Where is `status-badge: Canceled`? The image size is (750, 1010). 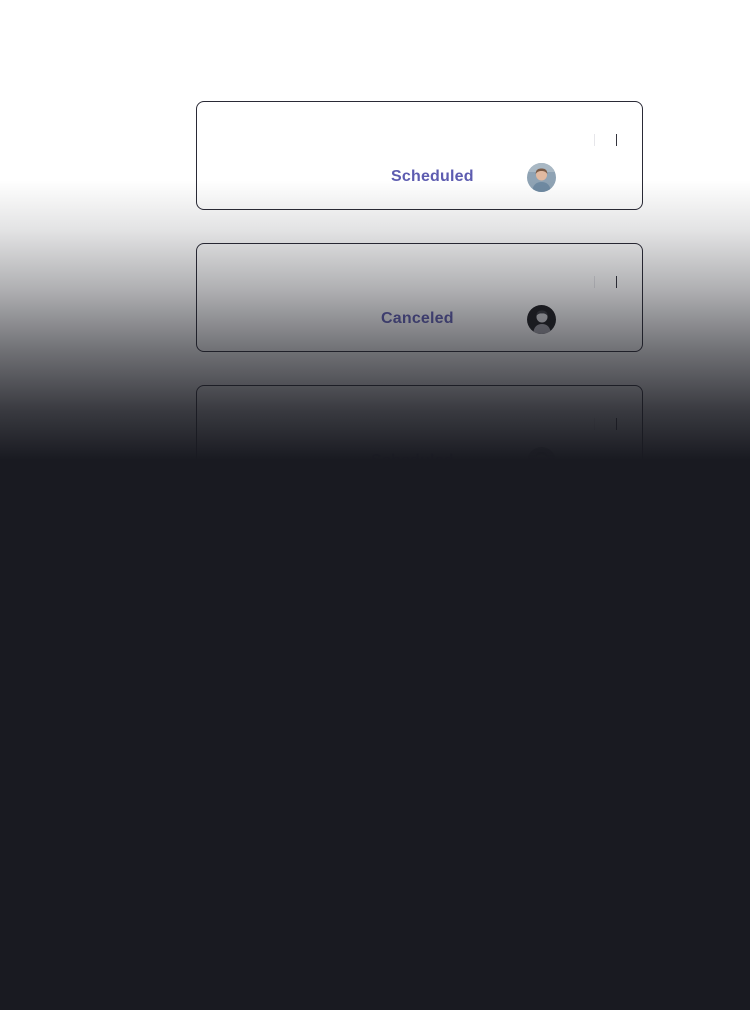
status-badge: Canceled is located at coordinates (417, 318).